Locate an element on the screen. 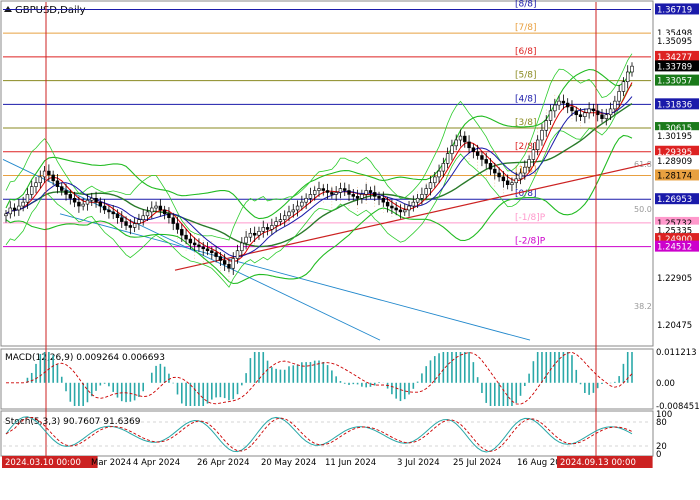  price-badge-text: 1.31836 is located at coordinates (674, 105).